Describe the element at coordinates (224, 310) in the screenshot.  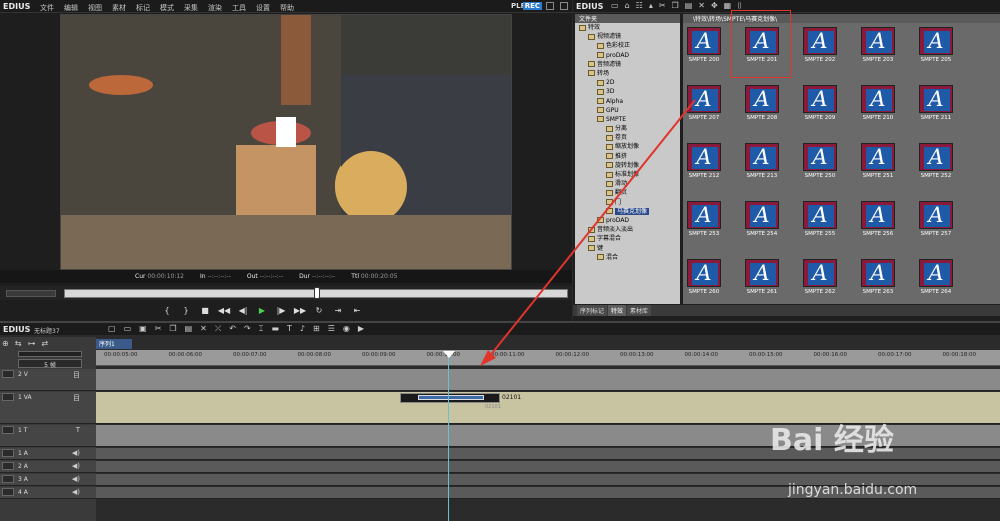
I see `rewind-icon: ◀◀` at that location.